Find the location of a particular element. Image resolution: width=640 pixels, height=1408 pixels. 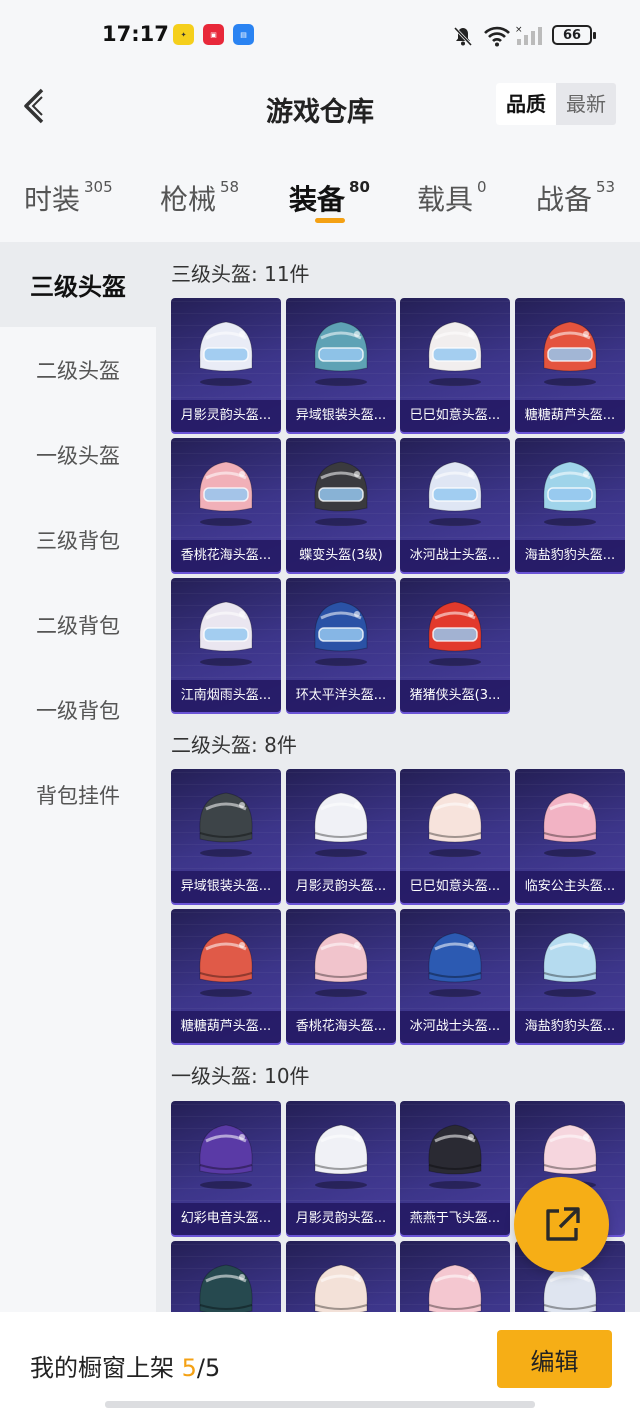

wifi-icon is located at coordinates (497, 36).